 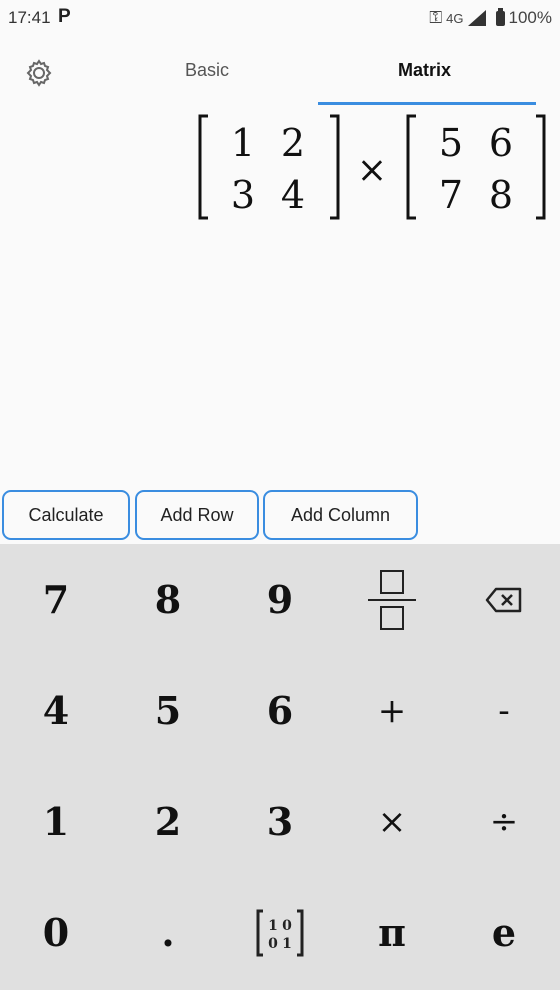 What do you see at coordinates (451, 143) in the screenshot?
I see `matrix-b-cell: 5` at bounding box center [451, 143].